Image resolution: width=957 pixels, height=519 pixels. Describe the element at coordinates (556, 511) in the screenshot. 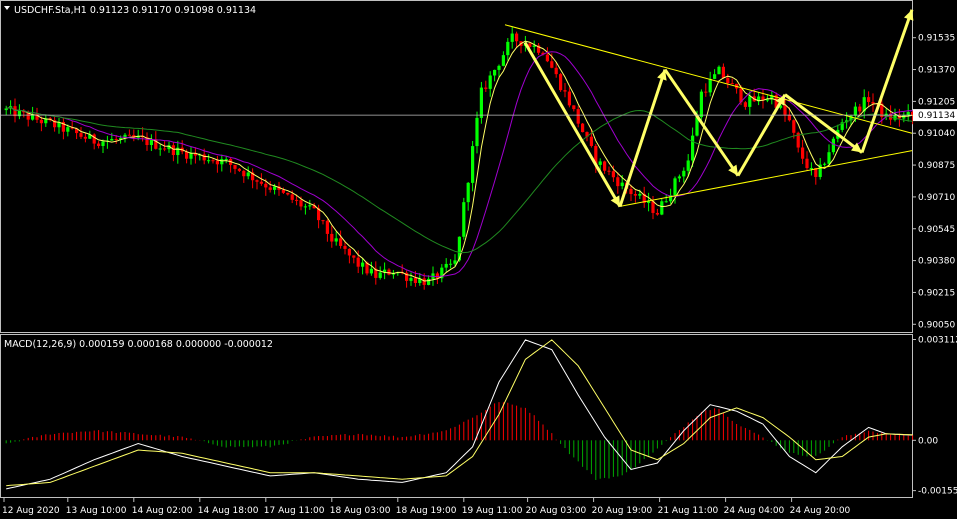

I see `time-tick-label: 20 Aug 03:00` at that location.